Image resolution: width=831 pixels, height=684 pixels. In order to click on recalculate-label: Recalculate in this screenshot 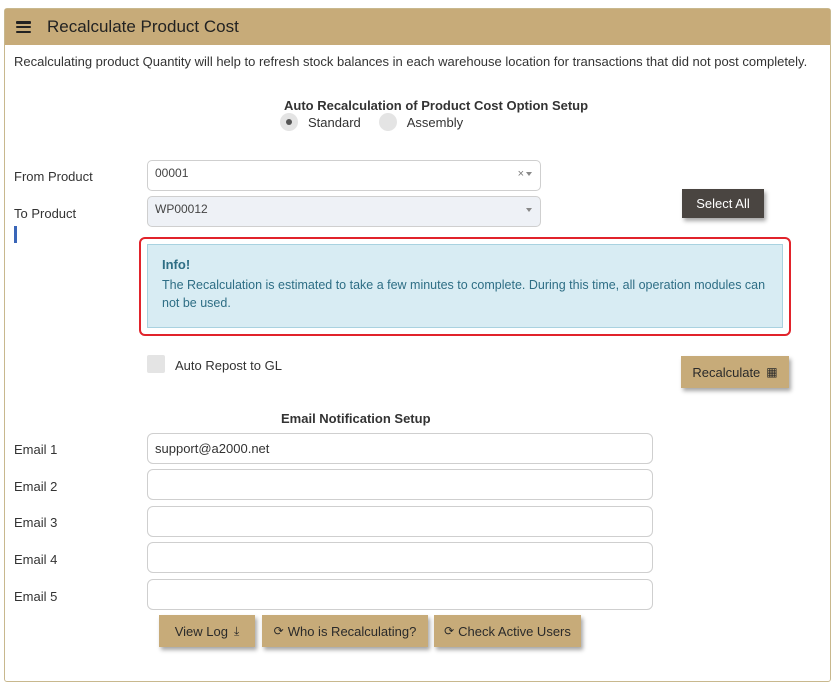, I will do `click(726, 372)`.